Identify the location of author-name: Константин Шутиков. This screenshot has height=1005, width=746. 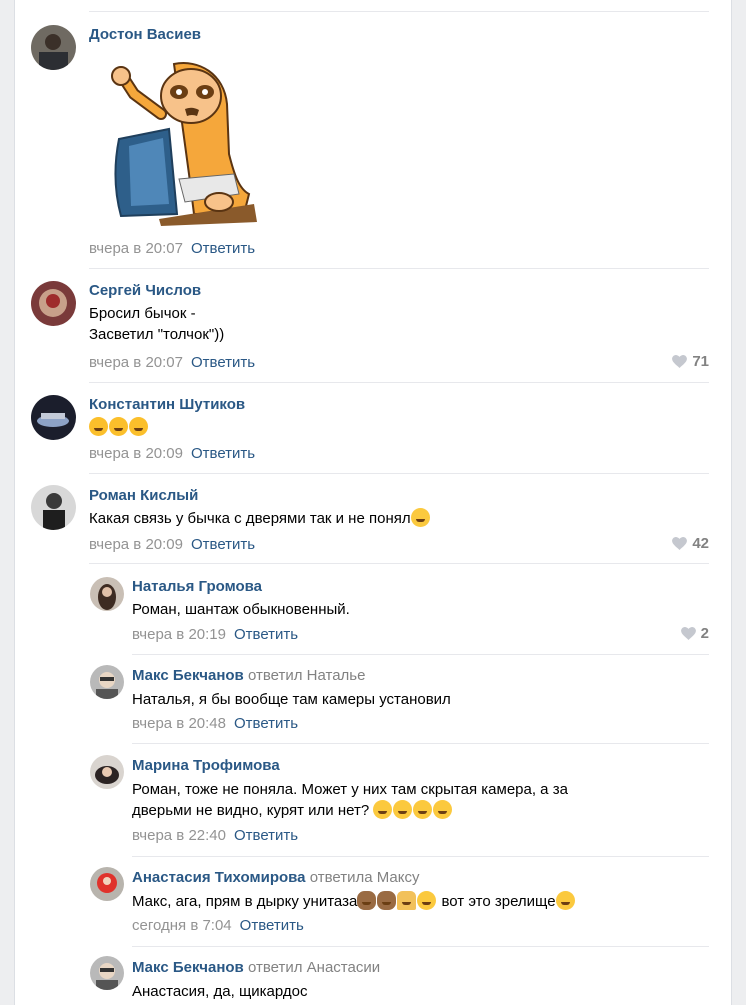
(167, 404).